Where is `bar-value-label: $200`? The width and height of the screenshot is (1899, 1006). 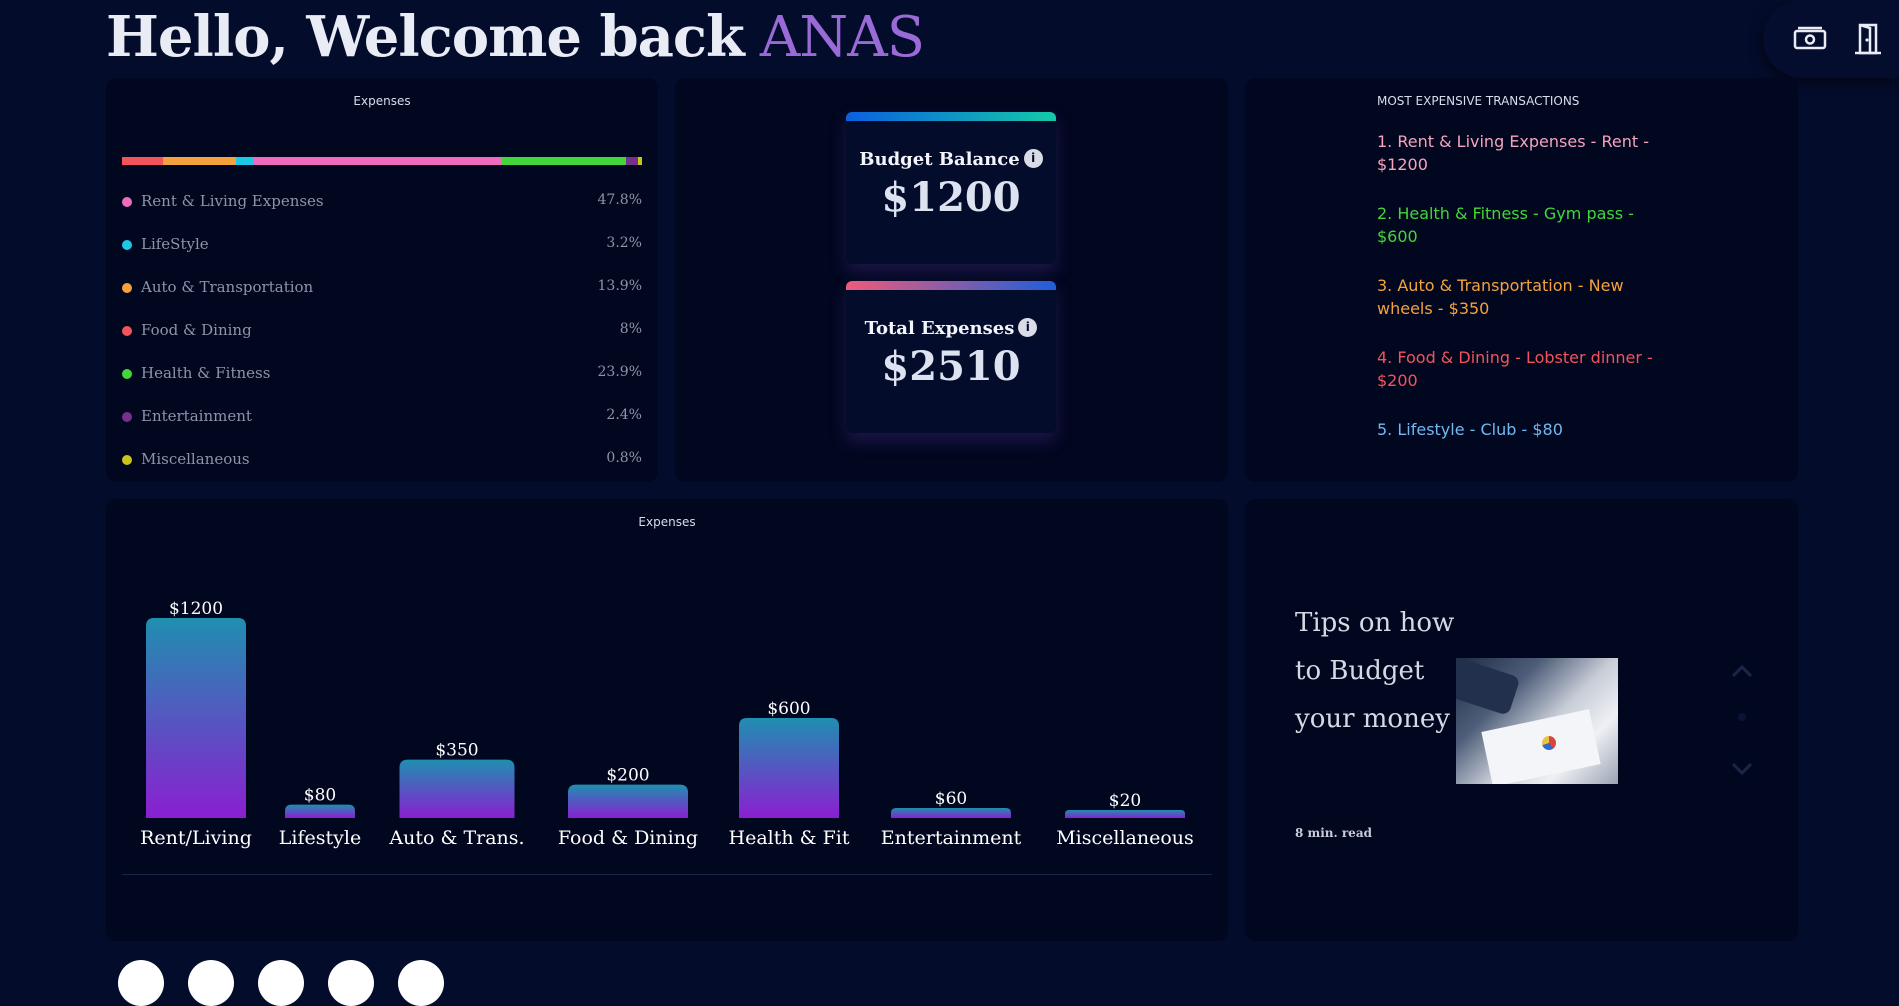 bar-value-label: $200 is located at coordinates (627, 776).